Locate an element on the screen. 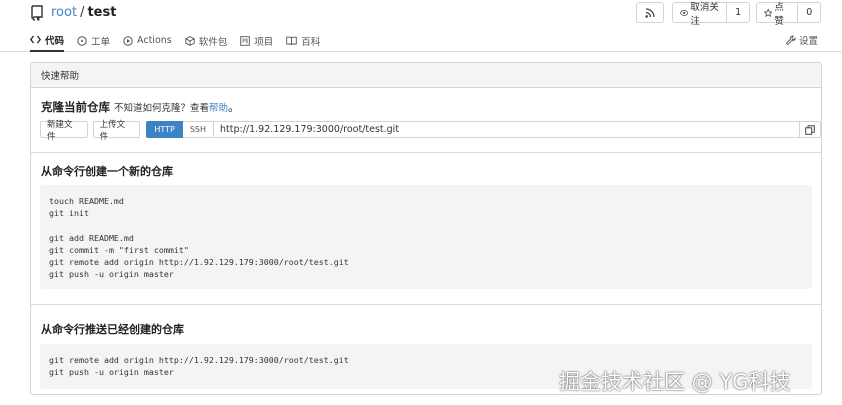 This screenshot has width=842, height=405. ssh-button: SSH is located at coordinates (198, 129).